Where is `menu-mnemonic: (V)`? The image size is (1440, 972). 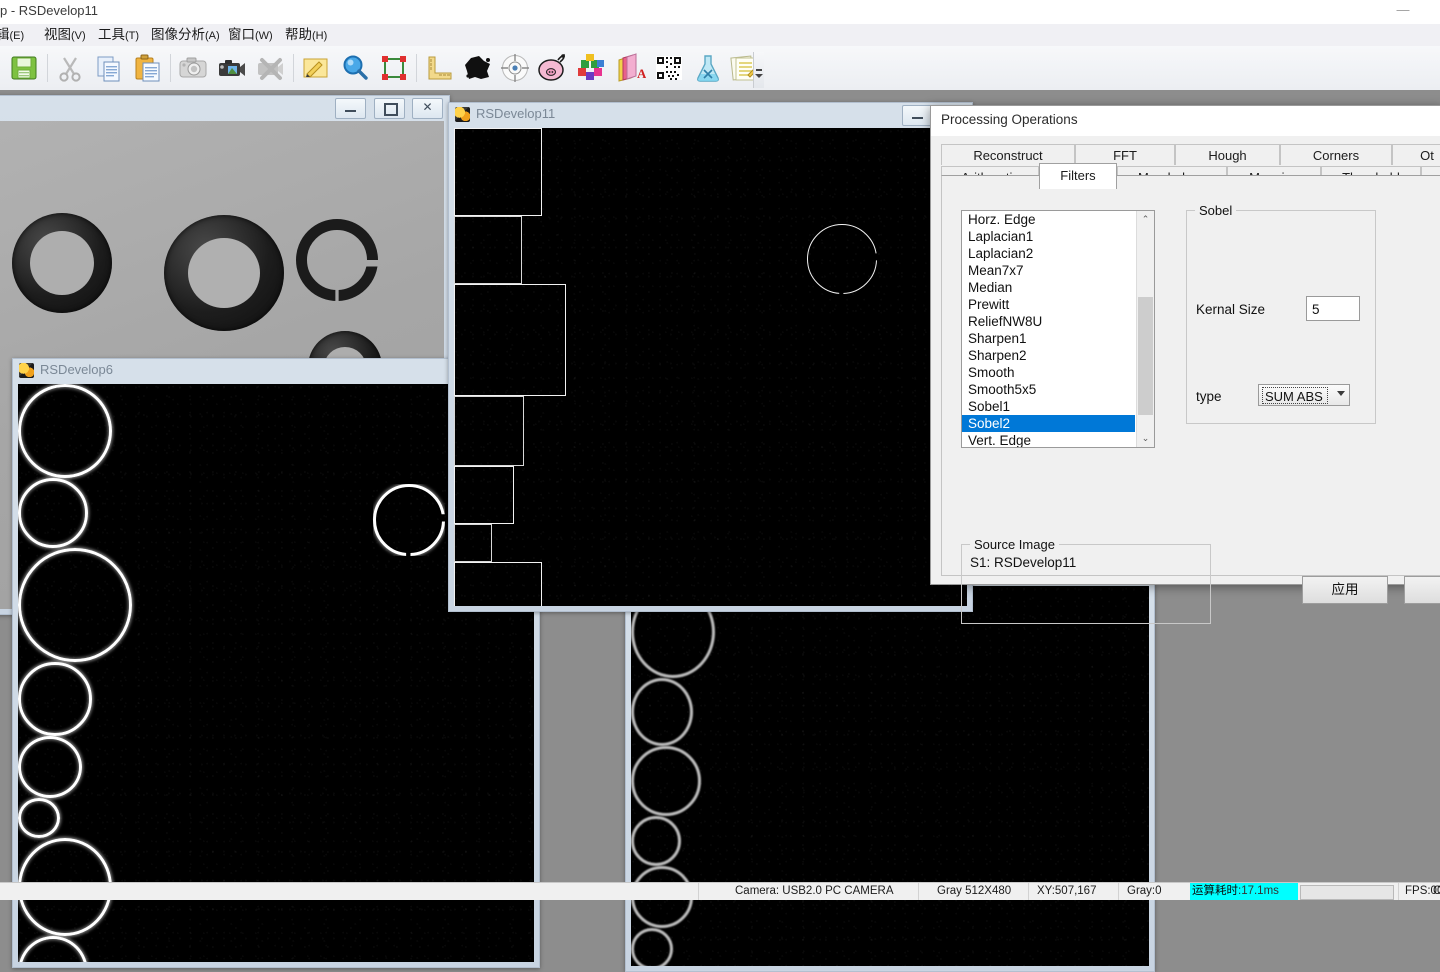
menu-mnemonic: (V) is located at coordinates (78, 36).